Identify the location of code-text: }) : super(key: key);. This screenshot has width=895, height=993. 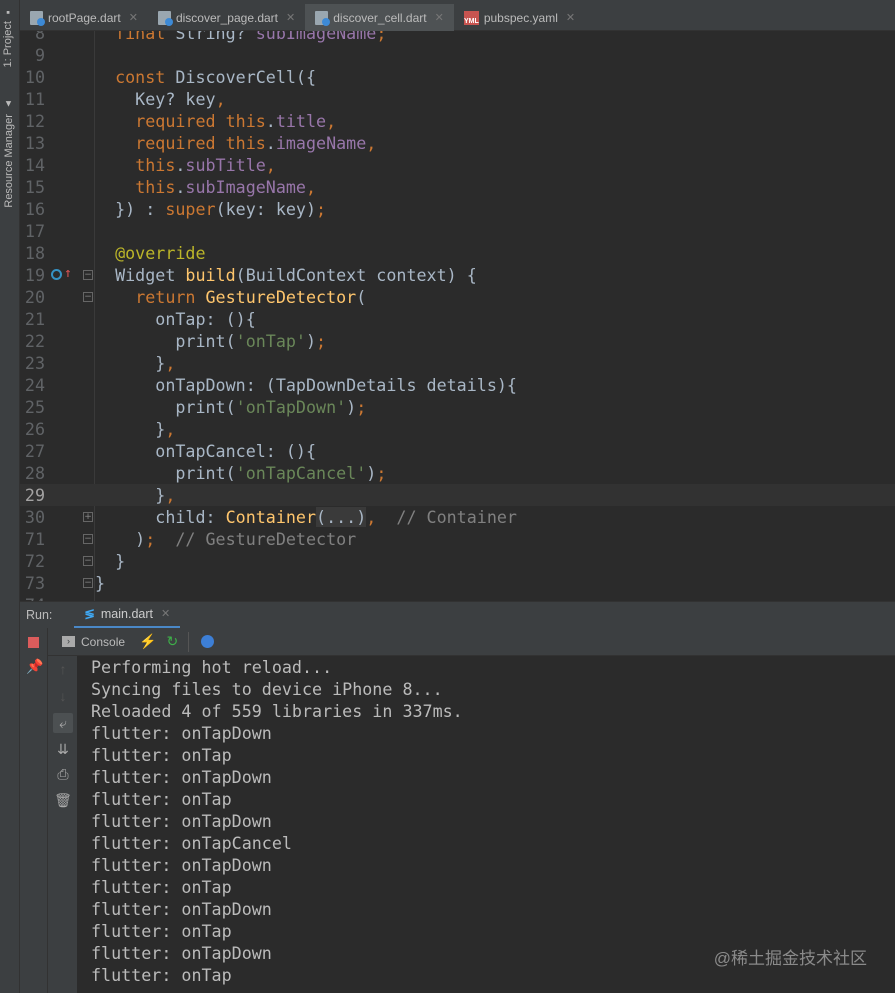
(210, 209).